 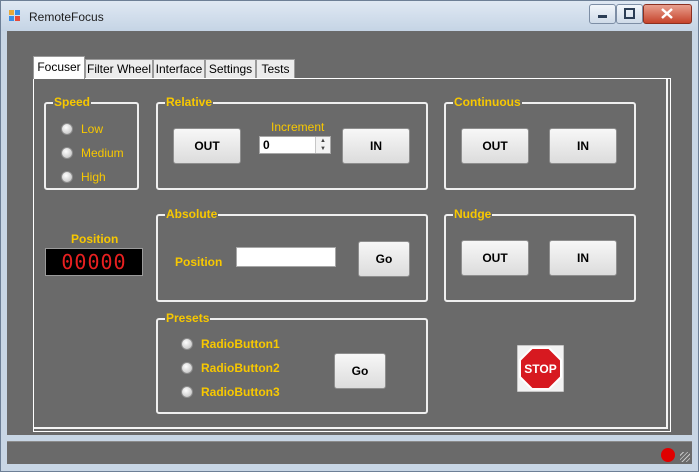 I want to click on preset-radio-3: RadioButton3, so click(x=230, y=392).